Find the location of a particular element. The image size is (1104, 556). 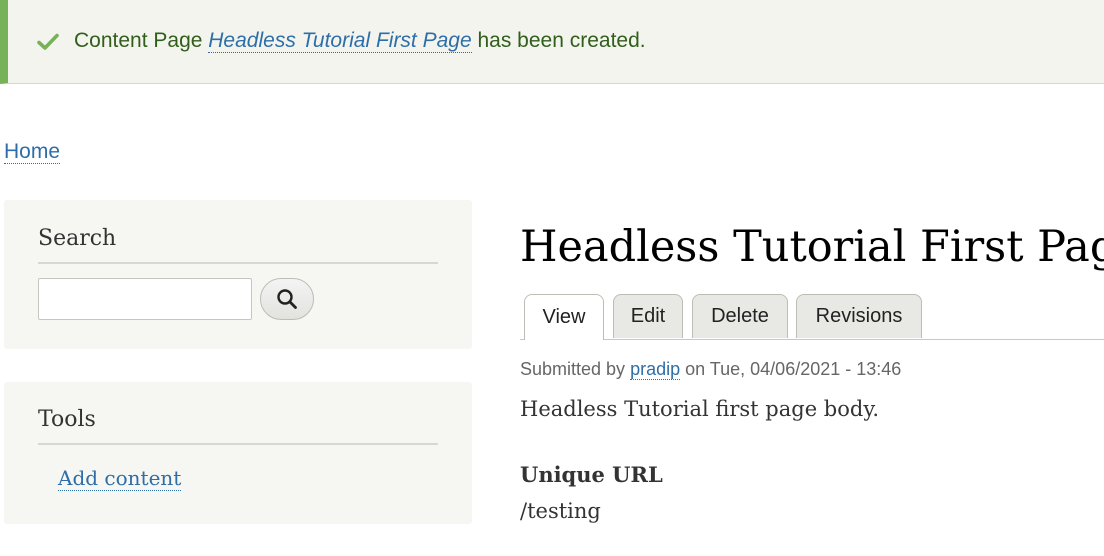

search-icon is located at coordinates (287, 299).